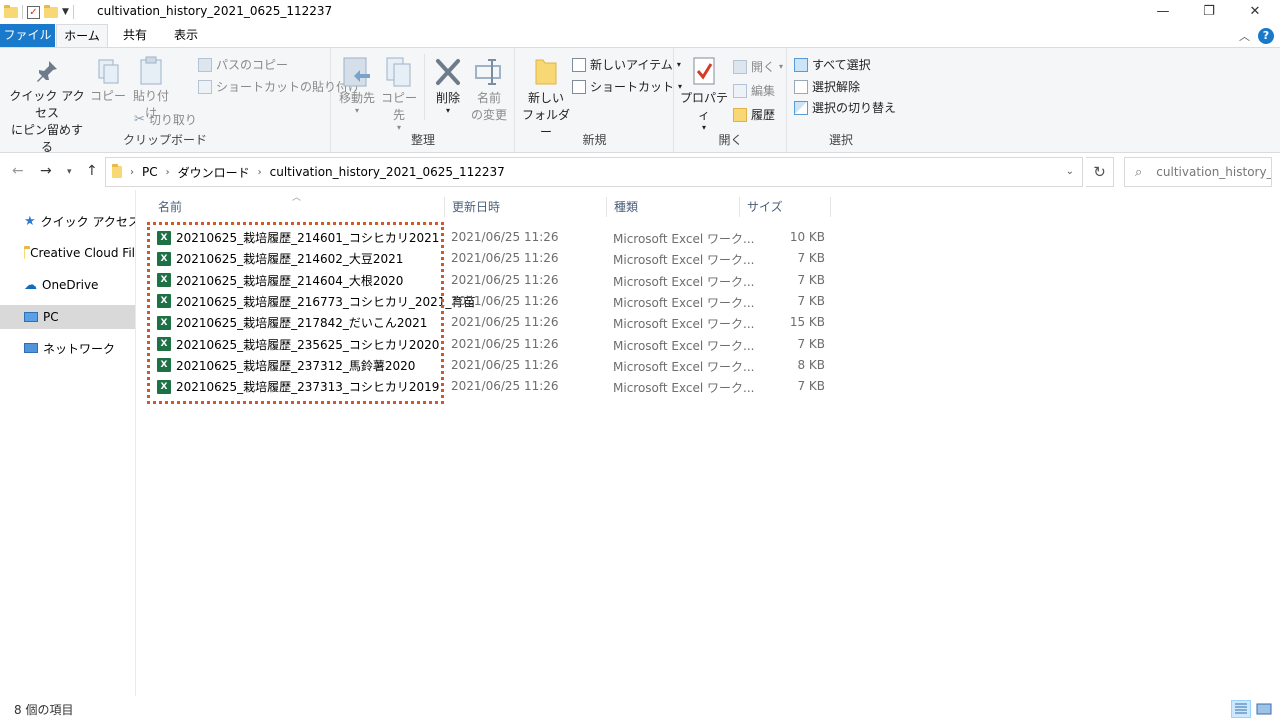  Describe the element at coordinates (67, 253) in the screenshot. I see `nav-item-creative-cloud: Creative Cloud Fil` at that location.